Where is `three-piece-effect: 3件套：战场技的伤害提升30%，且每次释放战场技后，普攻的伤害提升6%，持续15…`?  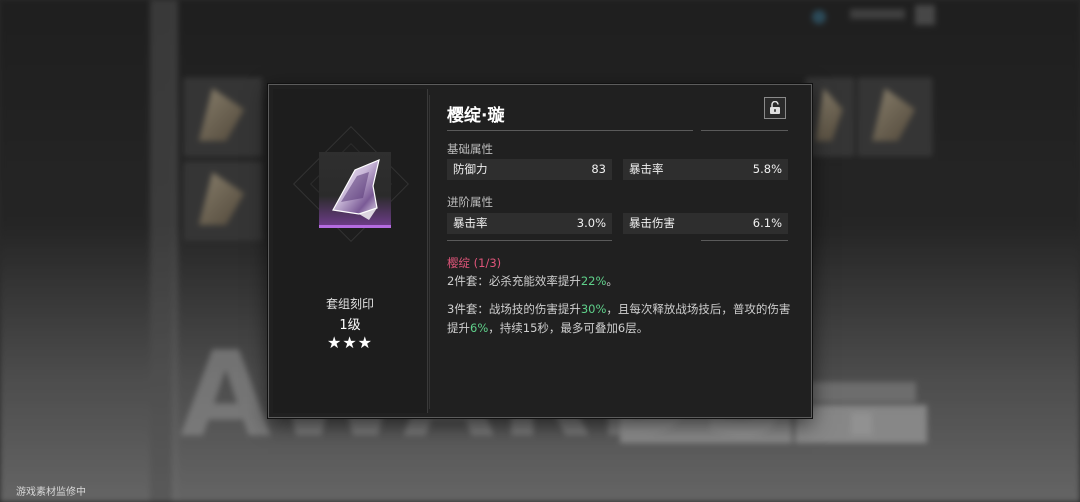
three-piece-effect: 3件套：战场技的伤害提升30%，且每次释放战场技后，普攻的伤害提升6%，持续15… is located at coordinates (619, 318).